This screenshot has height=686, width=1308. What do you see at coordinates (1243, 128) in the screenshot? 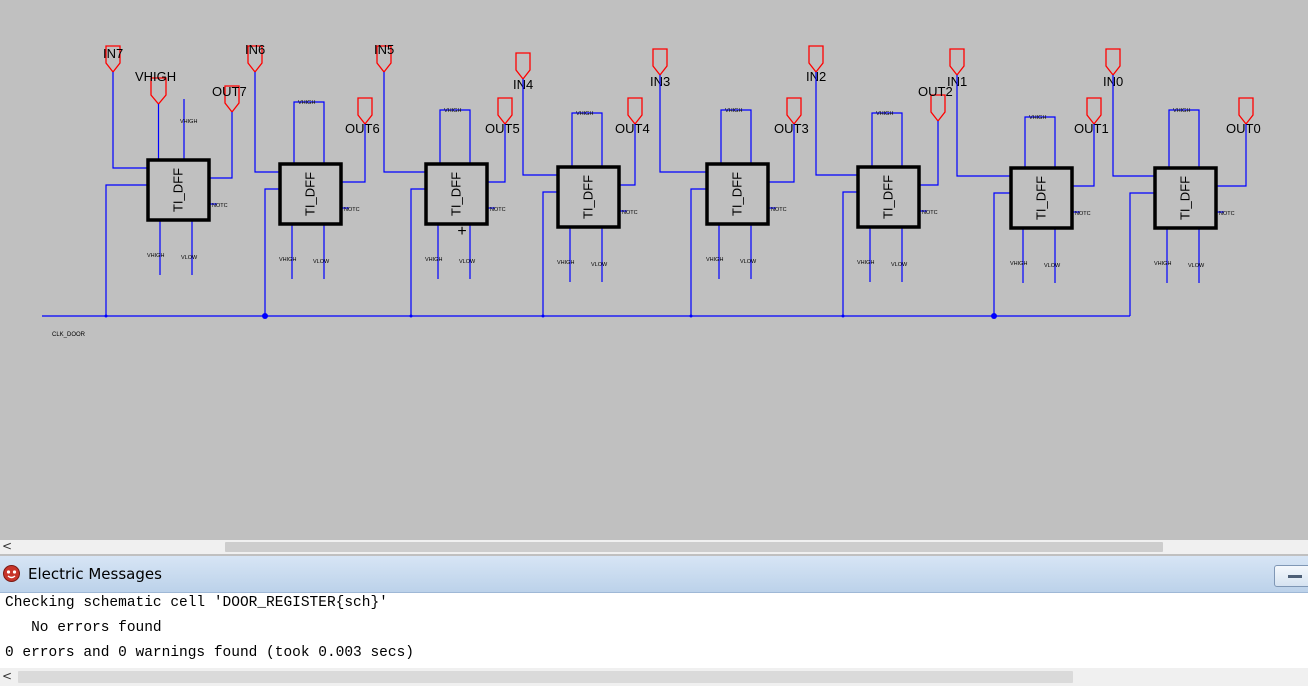
I see `output-label: OUT0` at bounding box center [1243, 128].